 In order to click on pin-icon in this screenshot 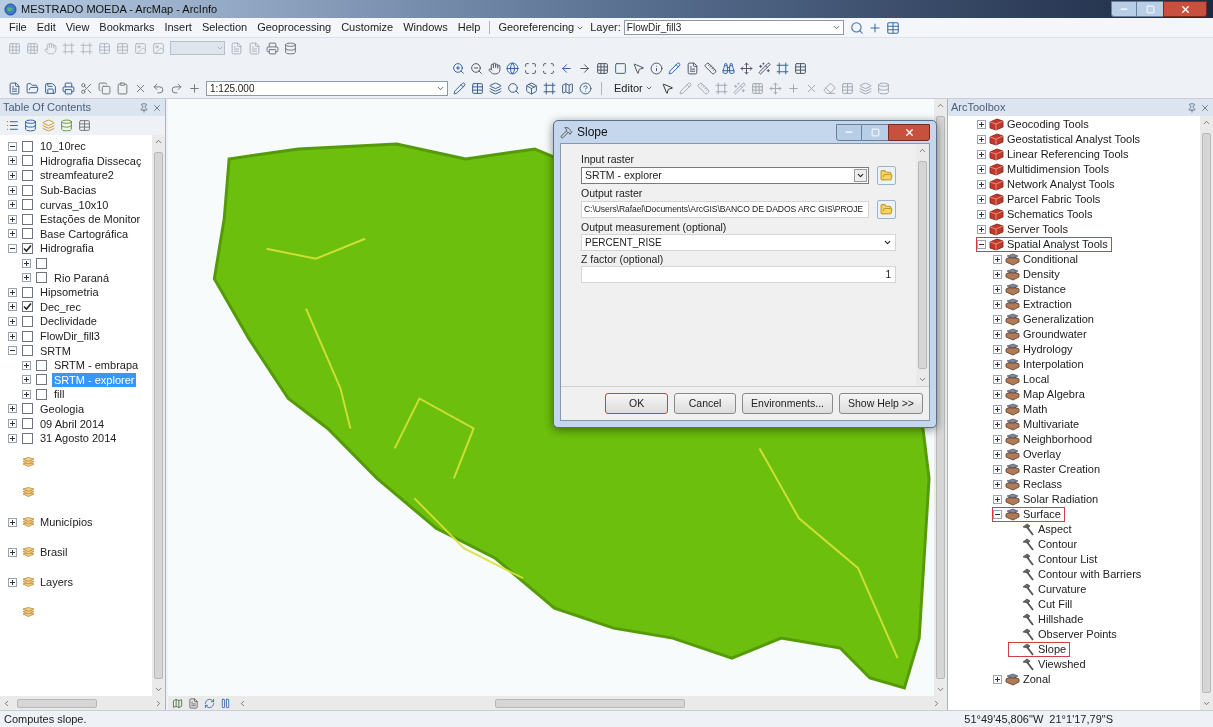, I will do `click(1192, 107)`.